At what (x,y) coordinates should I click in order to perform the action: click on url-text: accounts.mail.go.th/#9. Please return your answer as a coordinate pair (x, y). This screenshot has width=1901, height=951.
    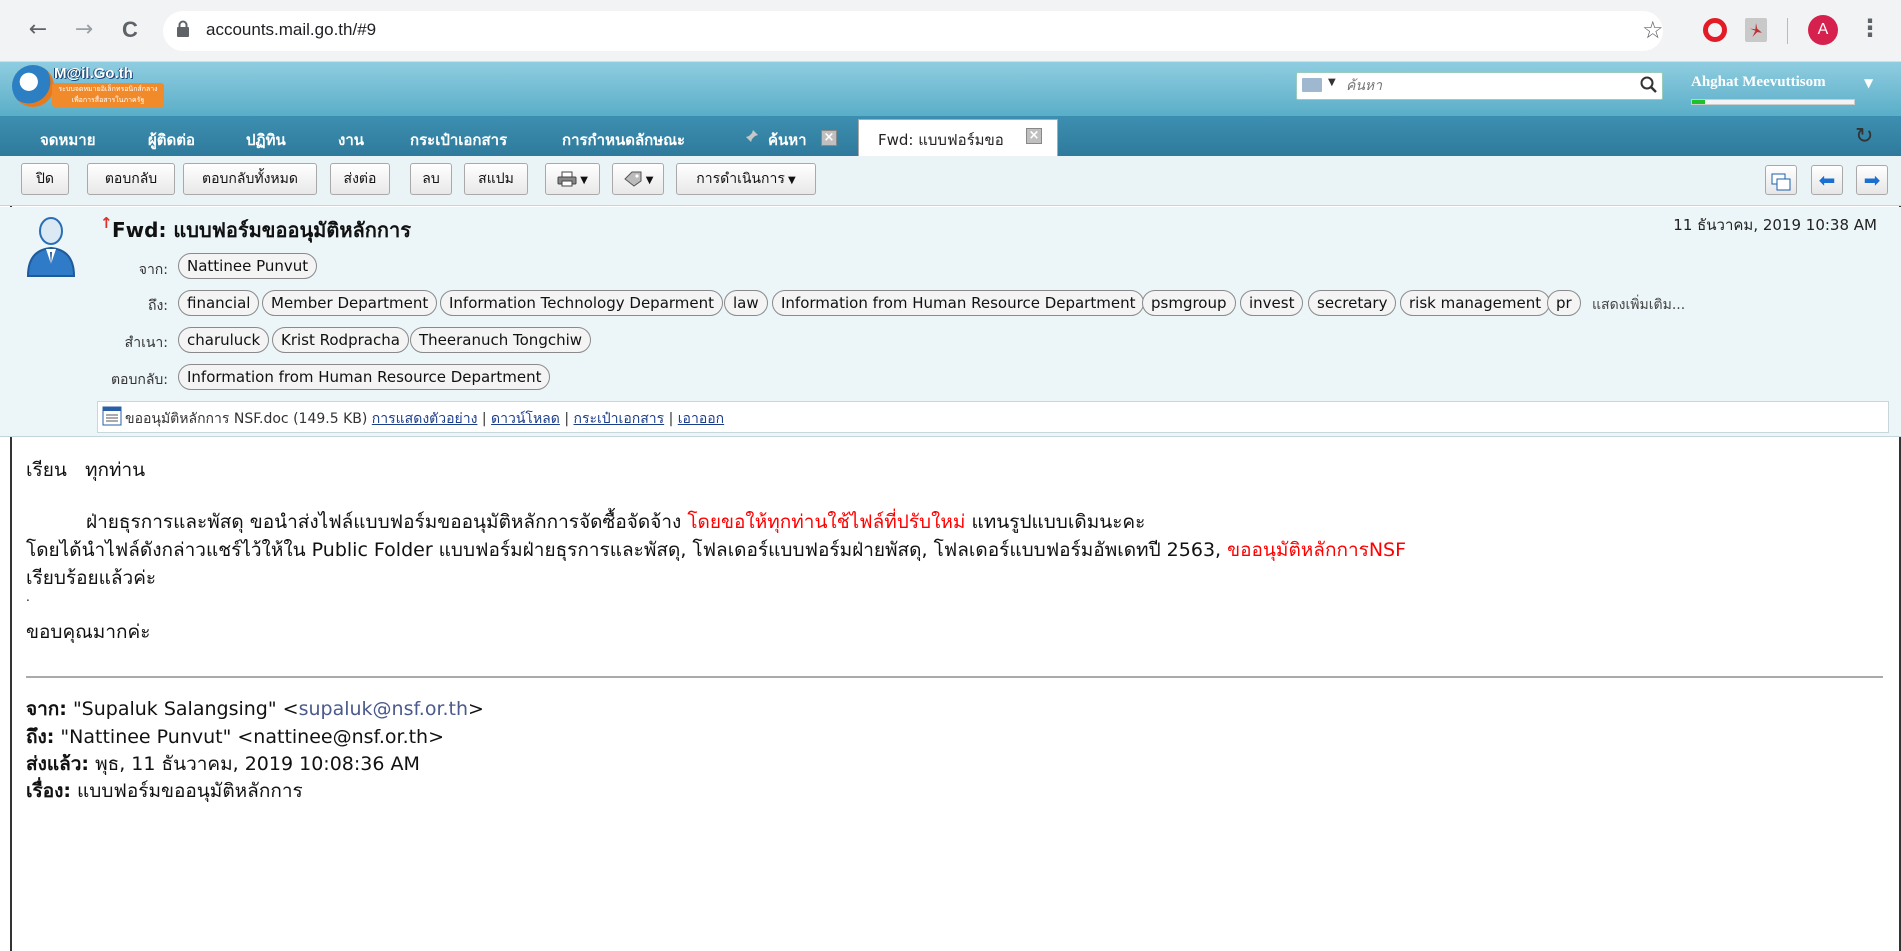
    Looking at the image, I should click on (291, 30).